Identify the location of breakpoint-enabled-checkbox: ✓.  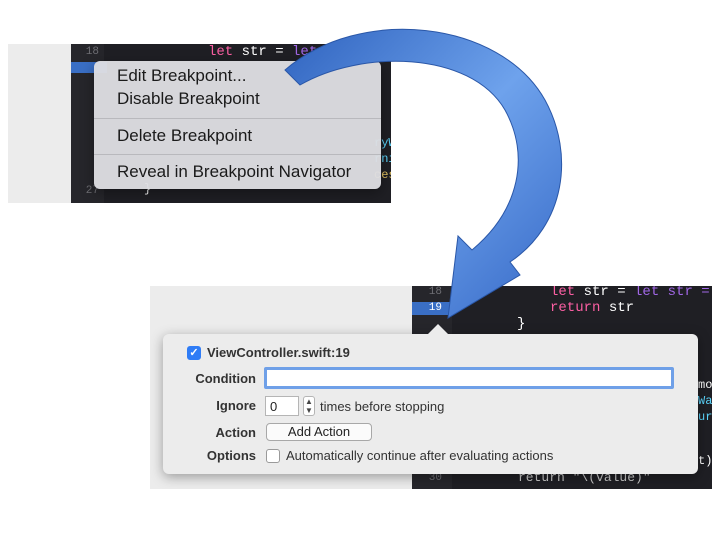
(194, 353).